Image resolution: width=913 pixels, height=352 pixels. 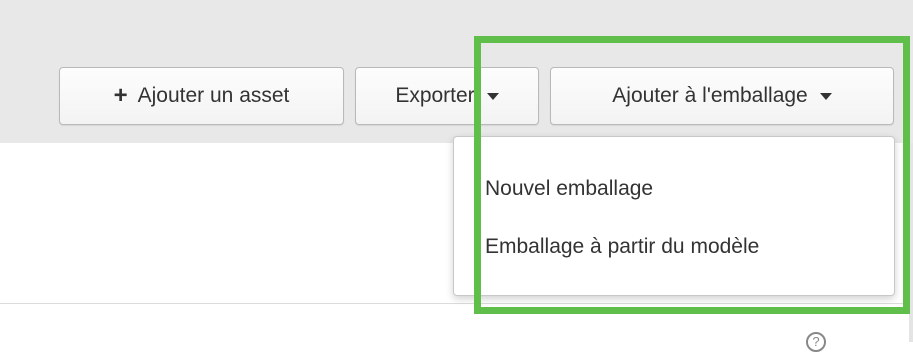 What do you see at coordinates (710, 95) in the screenshot?
I see `add-to-packaging-label: Ajouter à l'emballage` at bounding box center [710, 95].